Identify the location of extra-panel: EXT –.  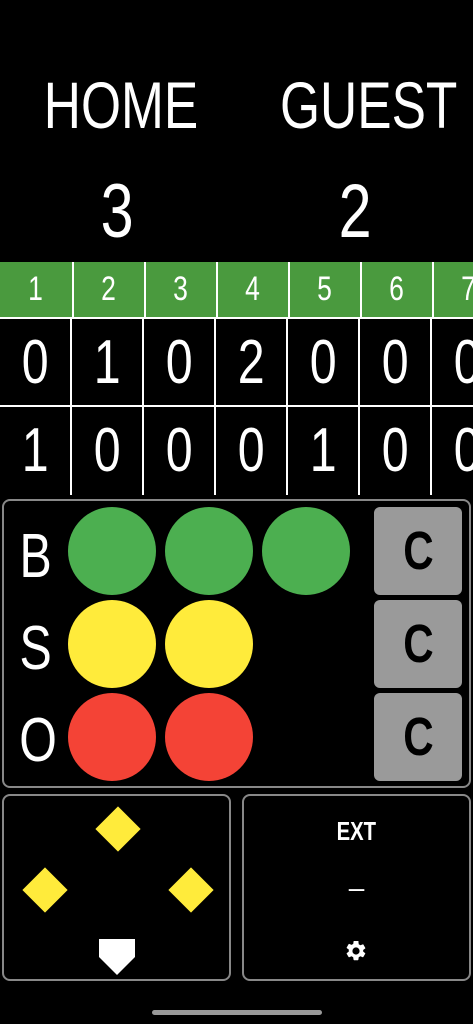
(356, 887).